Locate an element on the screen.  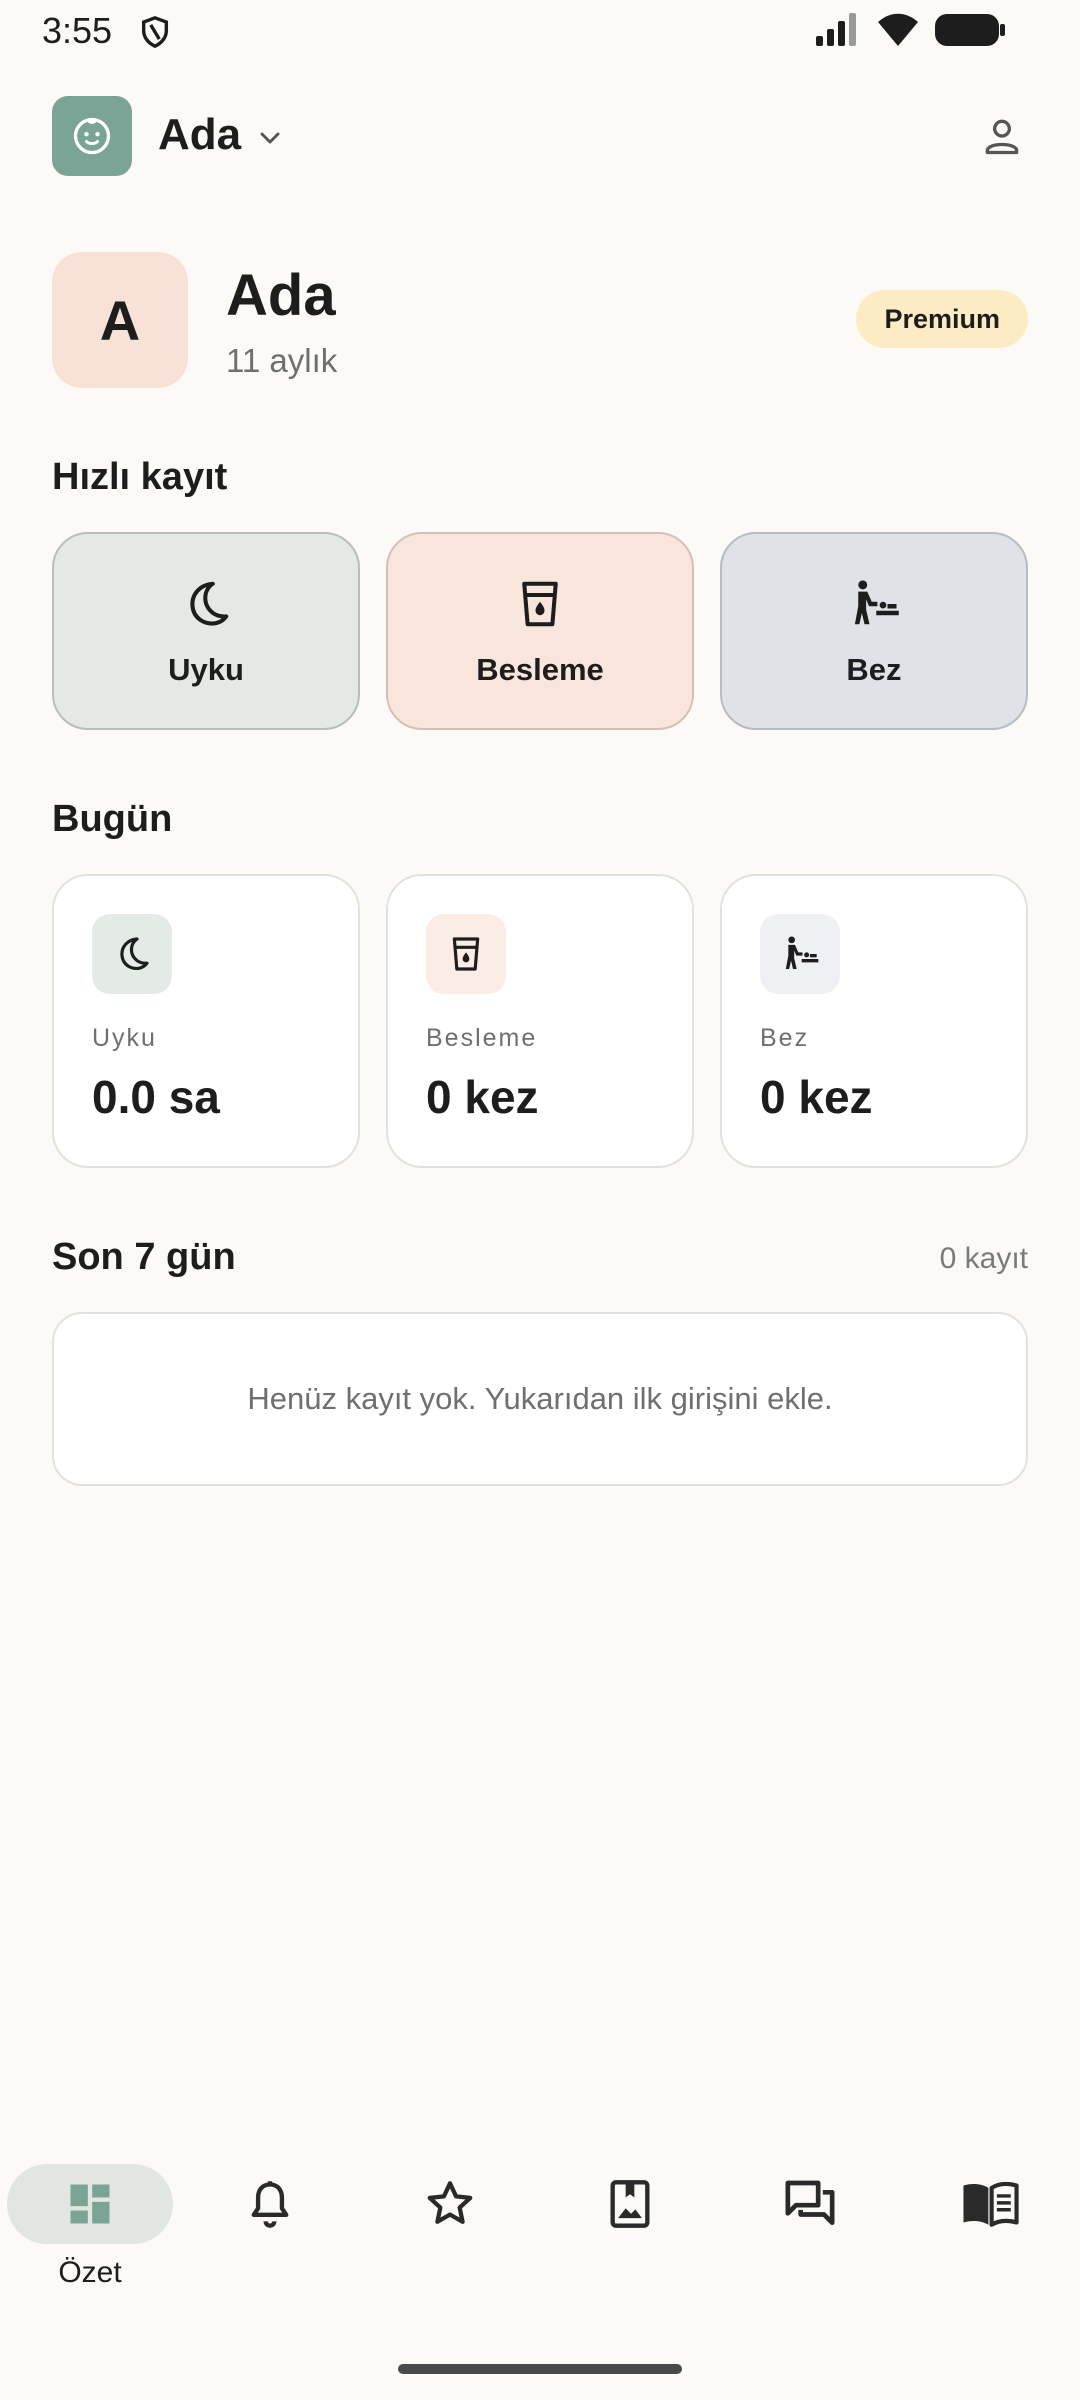
quick-log-feeding-label: Besleme is located at coordinates (540, 669).